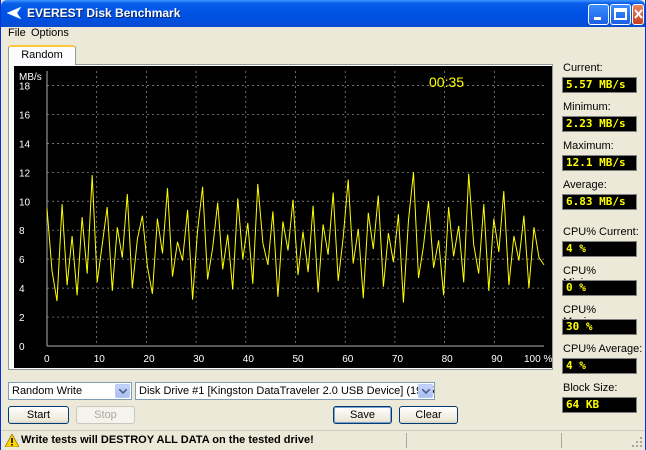  What do you see at coordinates (249, 359) in the screenshot?
I see `x-tick-label: 40` at bounding box center [249, 359].